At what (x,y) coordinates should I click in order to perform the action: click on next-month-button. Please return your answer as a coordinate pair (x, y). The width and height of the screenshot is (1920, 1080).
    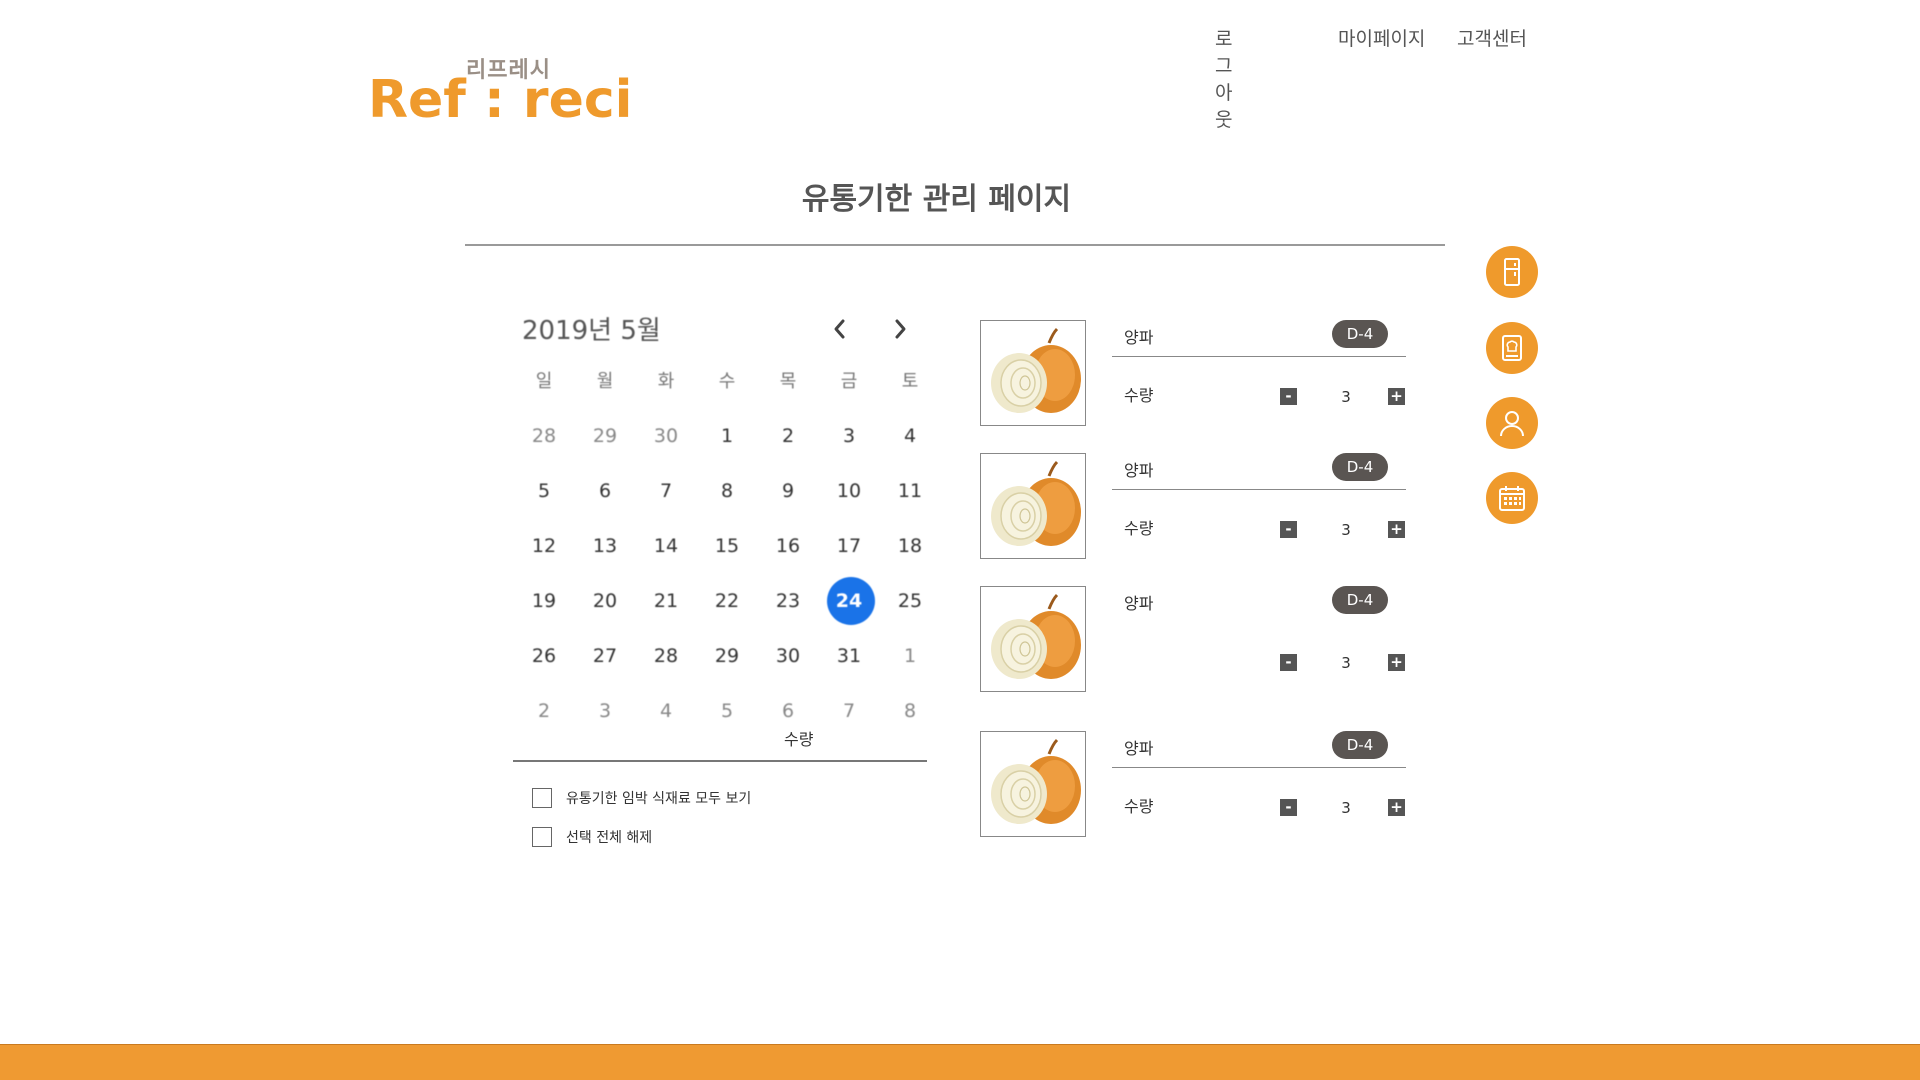
    Looking at the image, I should click on (900, 329).